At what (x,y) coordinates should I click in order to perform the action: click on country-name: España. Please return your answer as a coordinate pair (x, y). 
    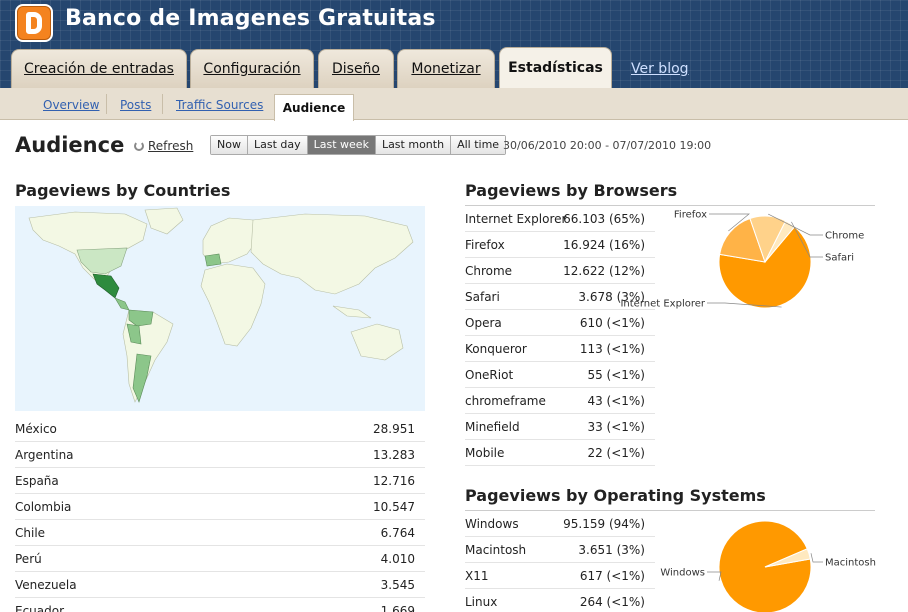
    Looking at the image, I should click on (37, 481).